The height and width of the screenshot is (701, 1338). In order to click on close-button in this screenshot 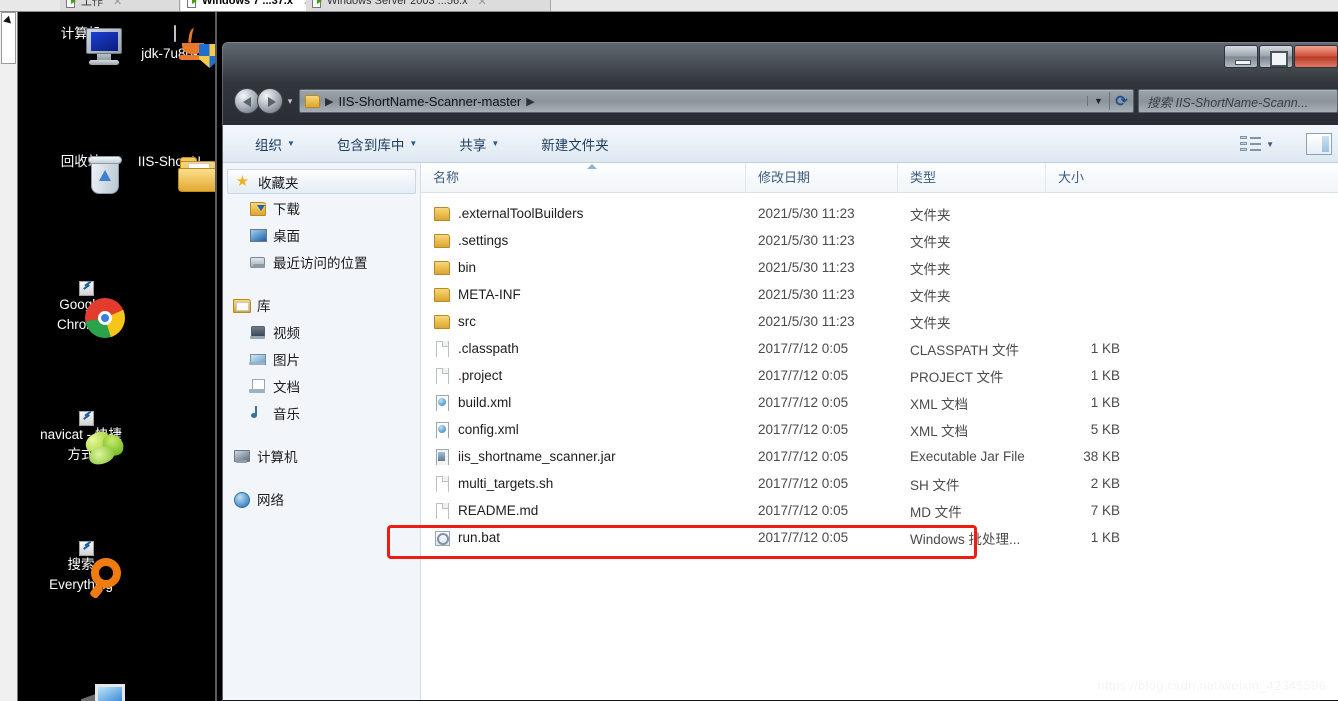, I will do `click(1316, 56)`.